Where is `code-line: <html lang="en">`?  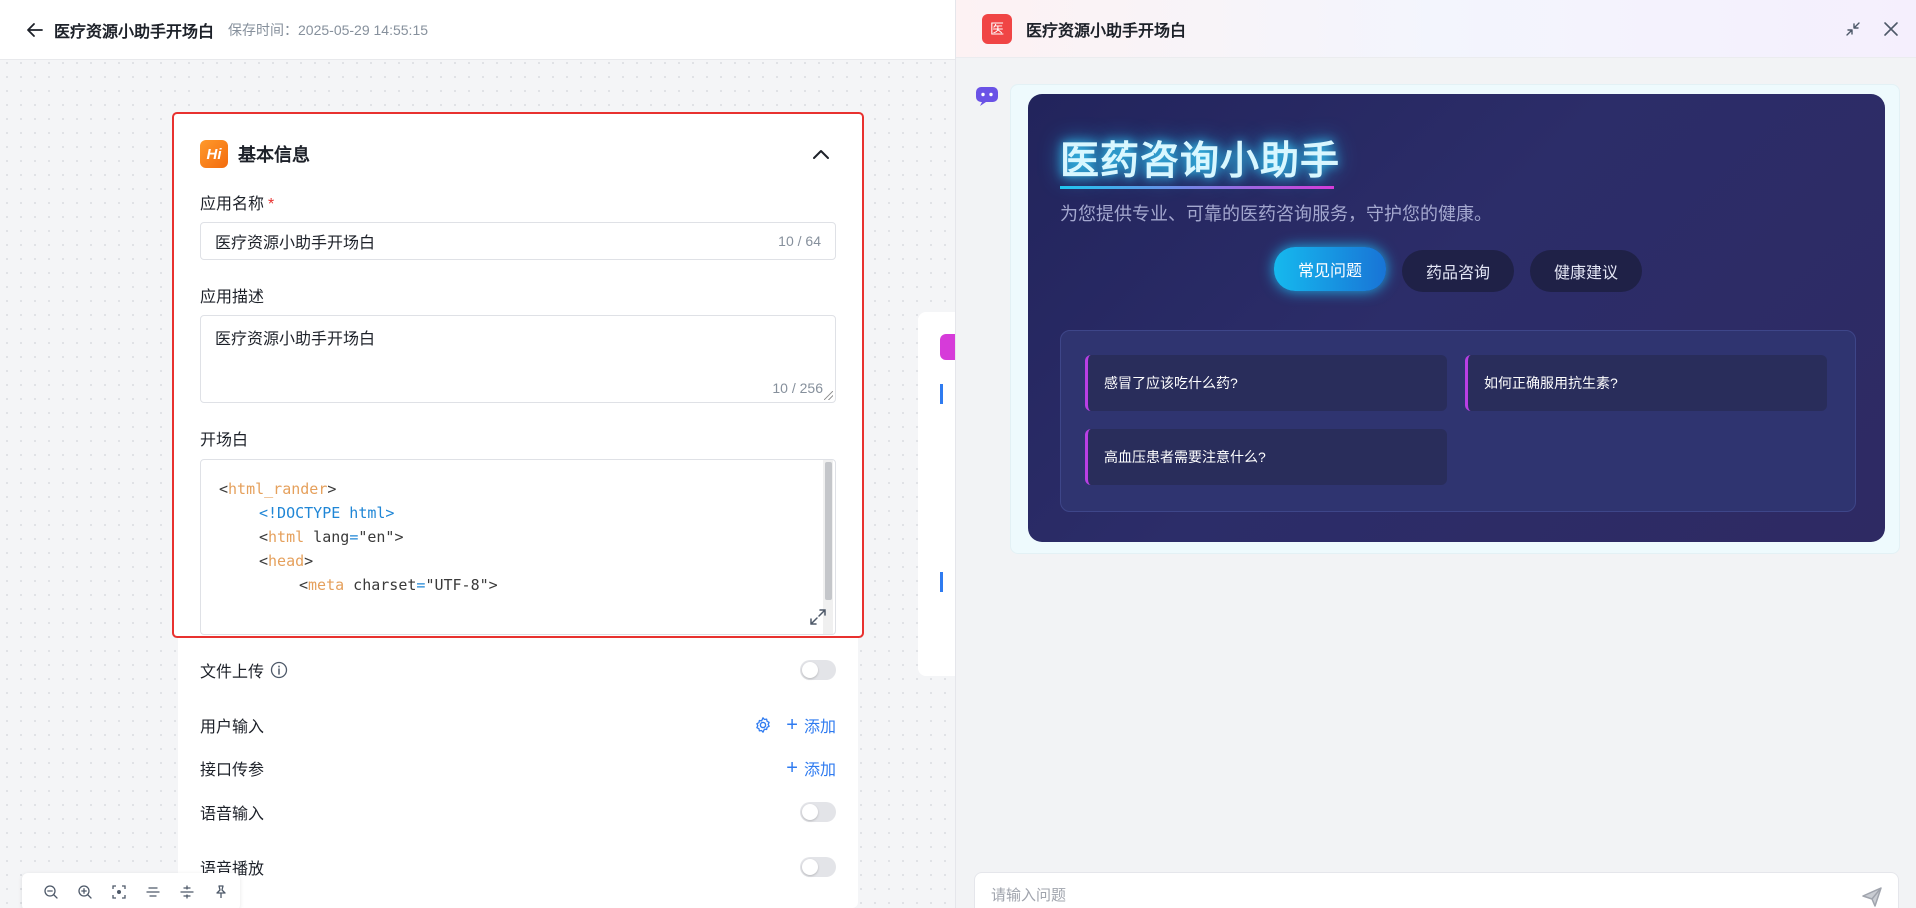
code-line: <html lang="en"> is located at coordinates (331, 537).